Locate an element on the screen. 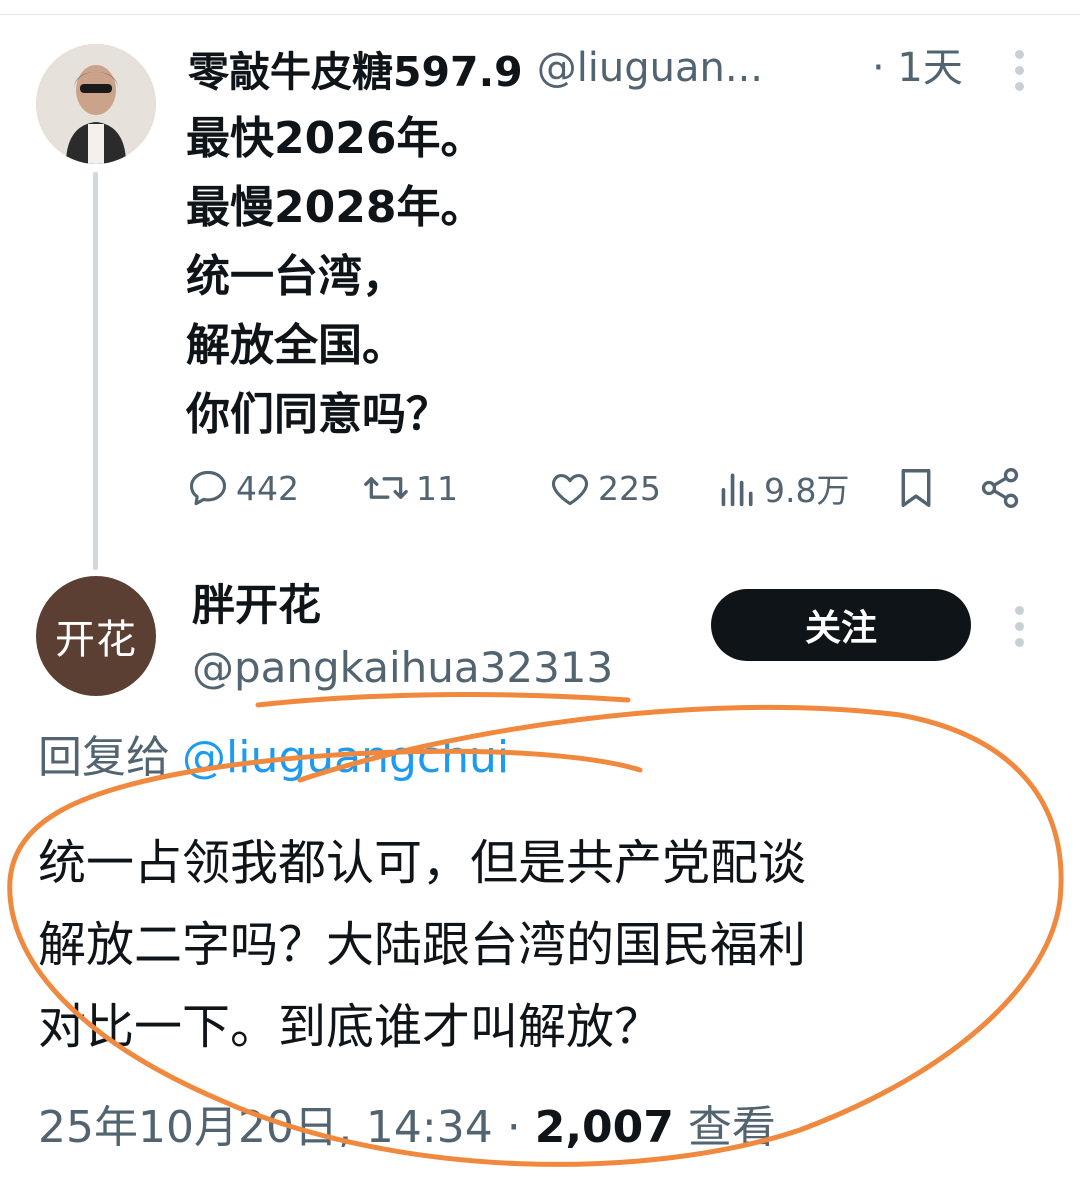  reply-views-label: 查看 is located at coordinates (724, 1127).